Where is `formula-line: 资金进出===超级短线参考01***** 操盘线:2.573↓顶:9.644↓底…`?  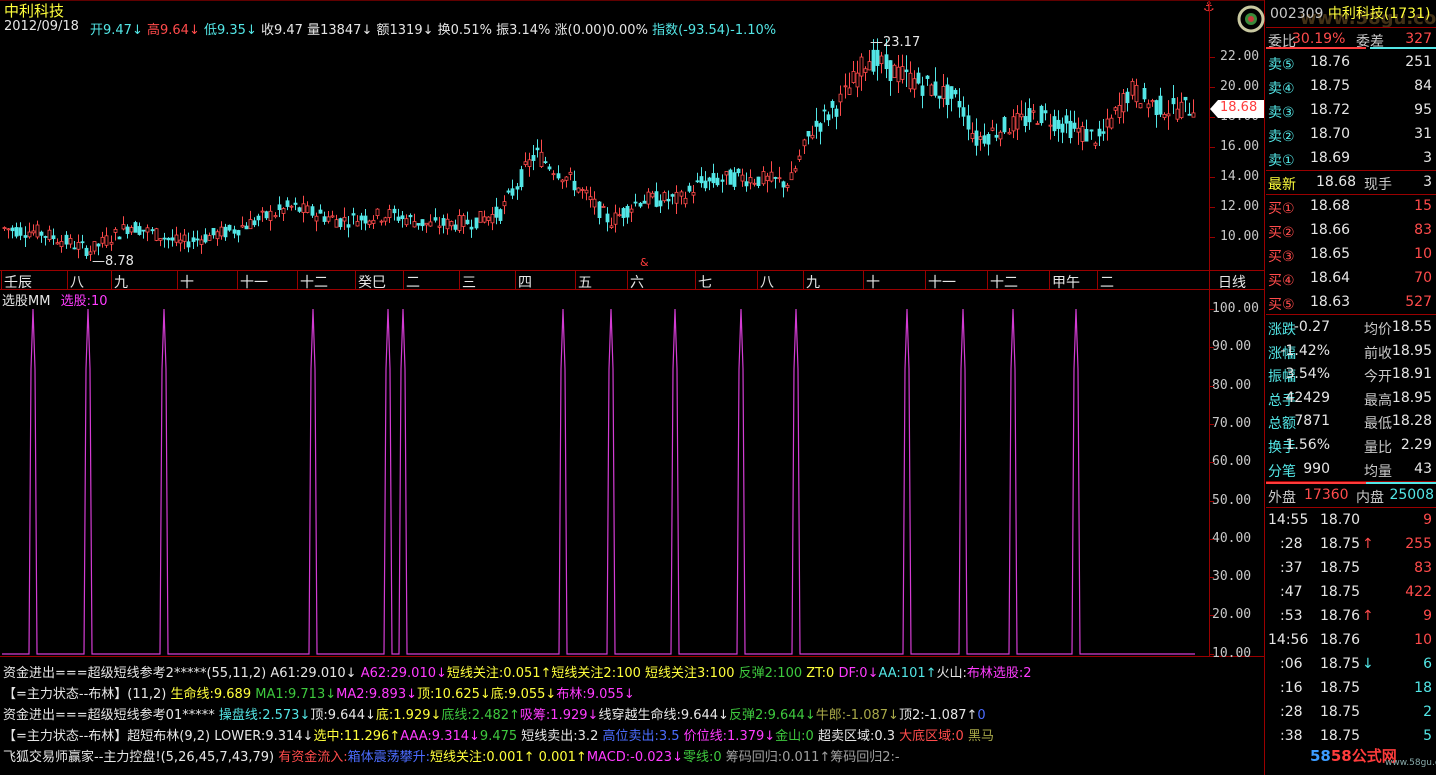
formula-line: 资金进出===超级短线参考01***** 操盘线:2.573↓顶:9.644↓底… is located at coordinates (606, 713).